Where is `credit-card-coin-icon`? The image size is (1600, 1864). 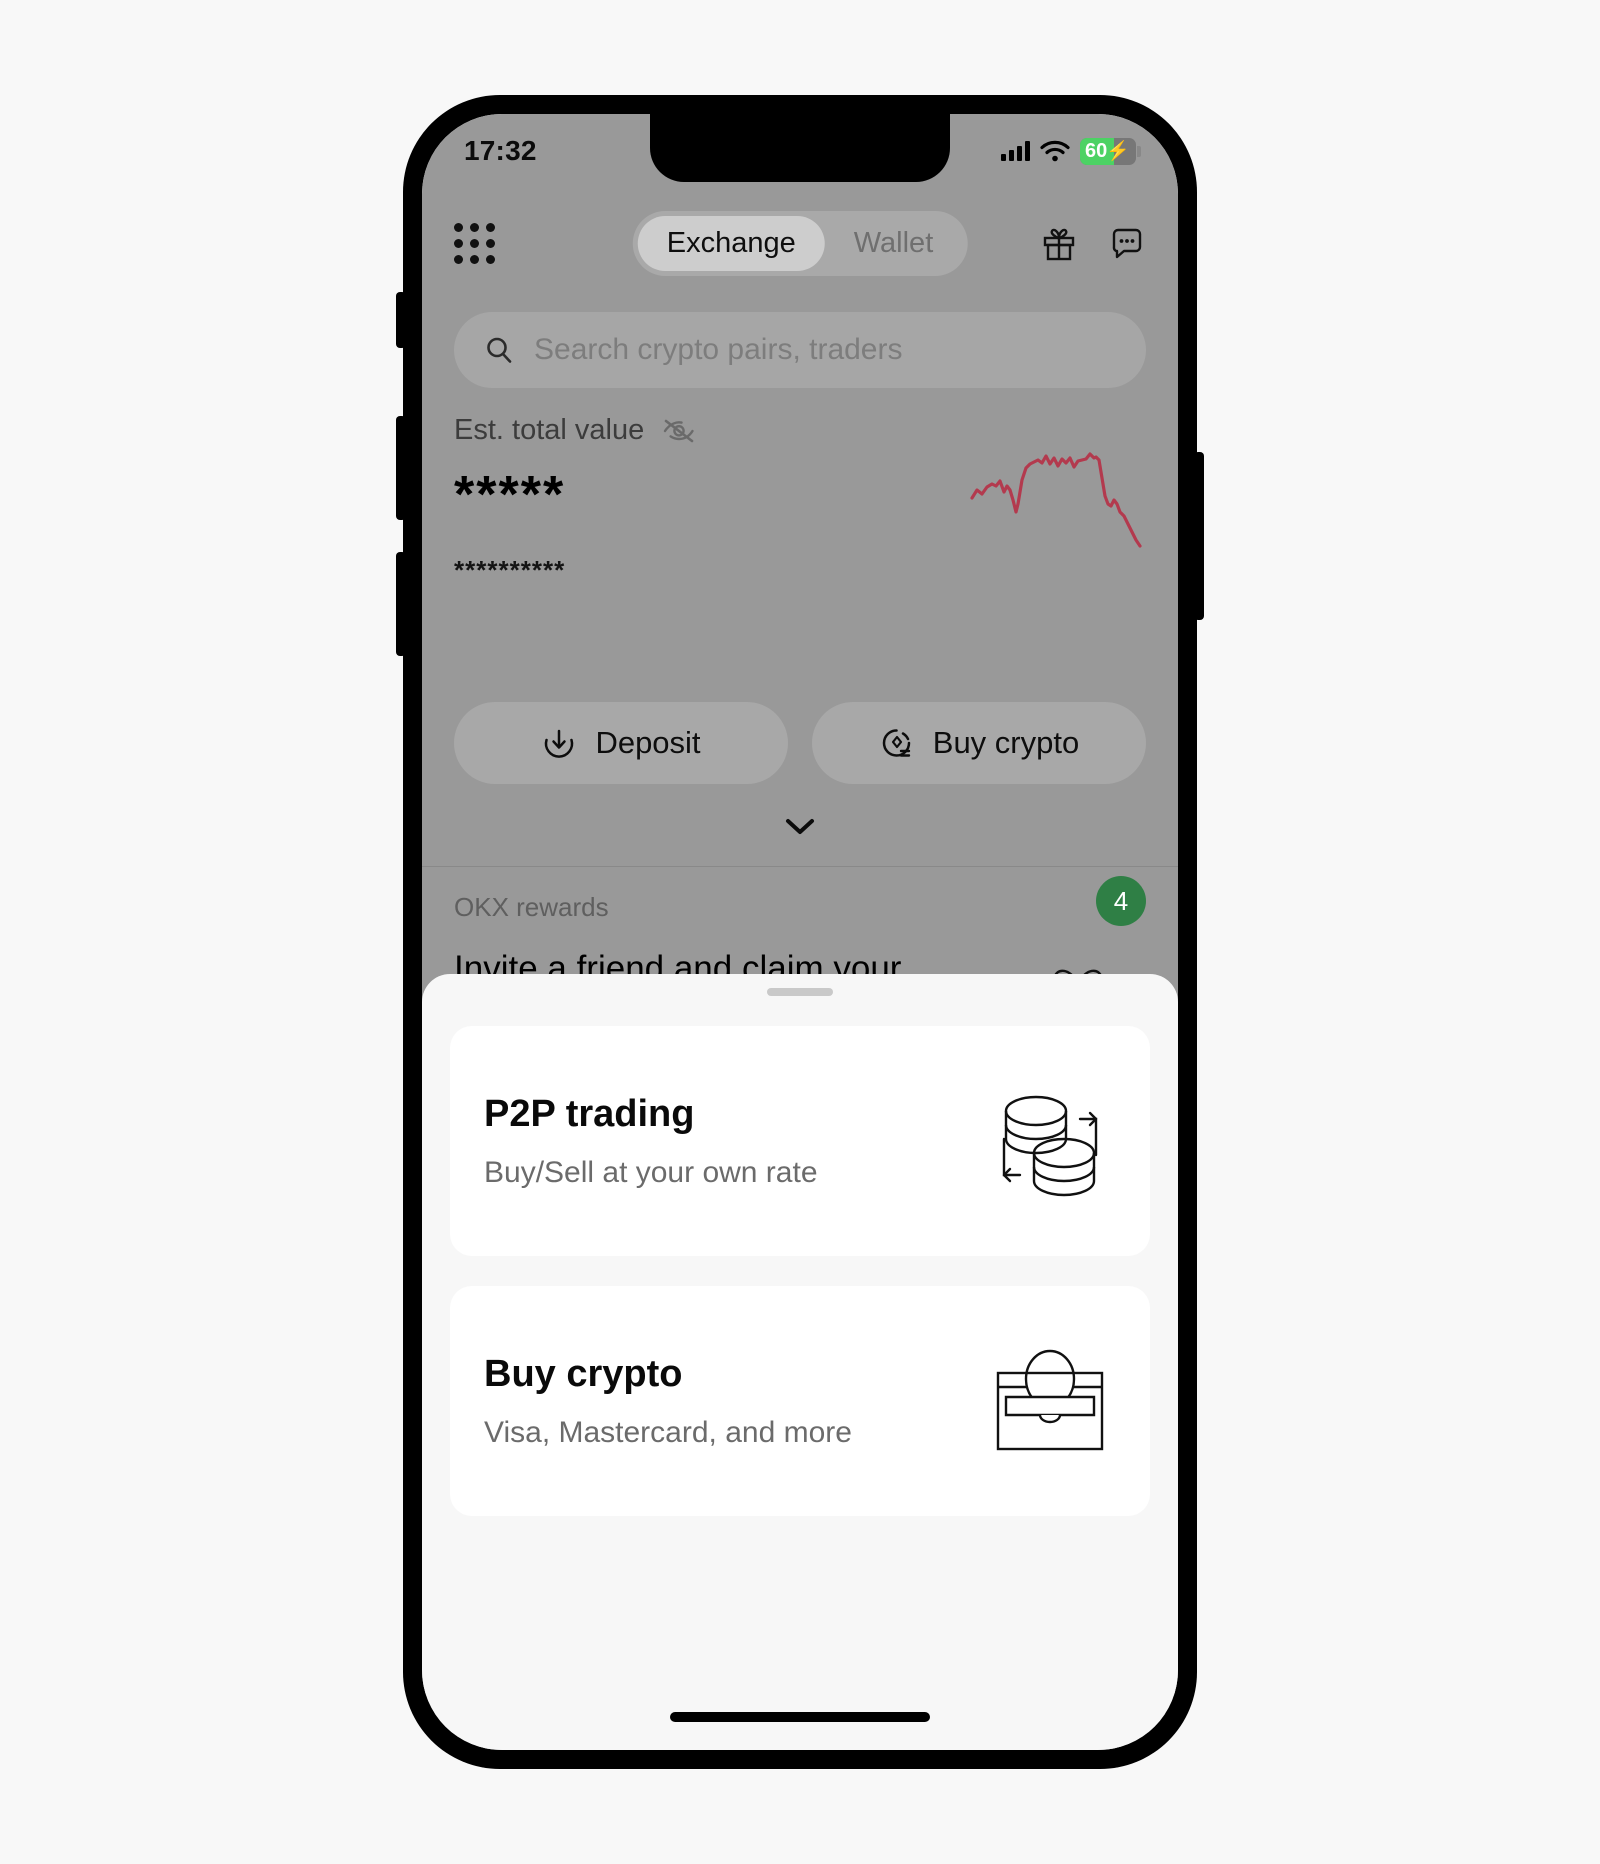
credit-card-coin-icon is located at coordinates (1050, 1400).